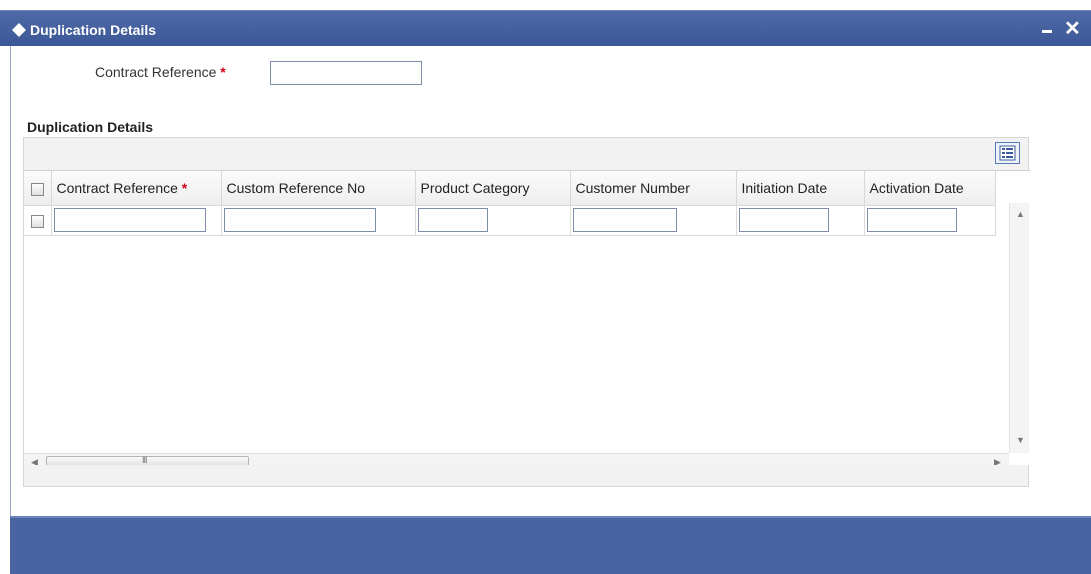  Describe the element at coordinates (1020, 440) in the screenshot. I see `scroll-down-icon: ▼` at that location.